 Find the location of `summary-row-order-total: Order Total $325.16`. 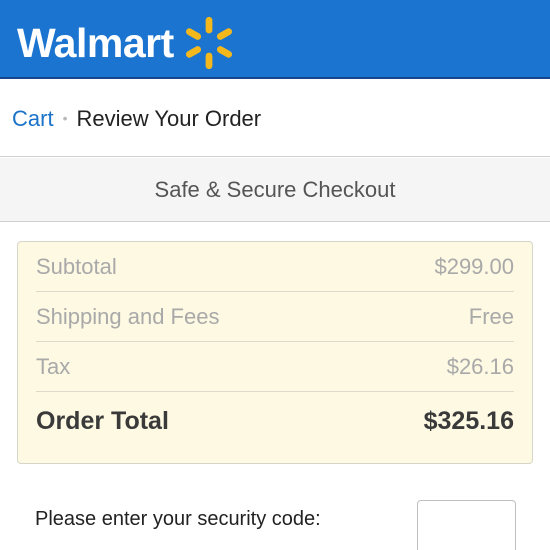

summary-row-order-total: Order Total $325.16 is located at coordinates (275, 421).